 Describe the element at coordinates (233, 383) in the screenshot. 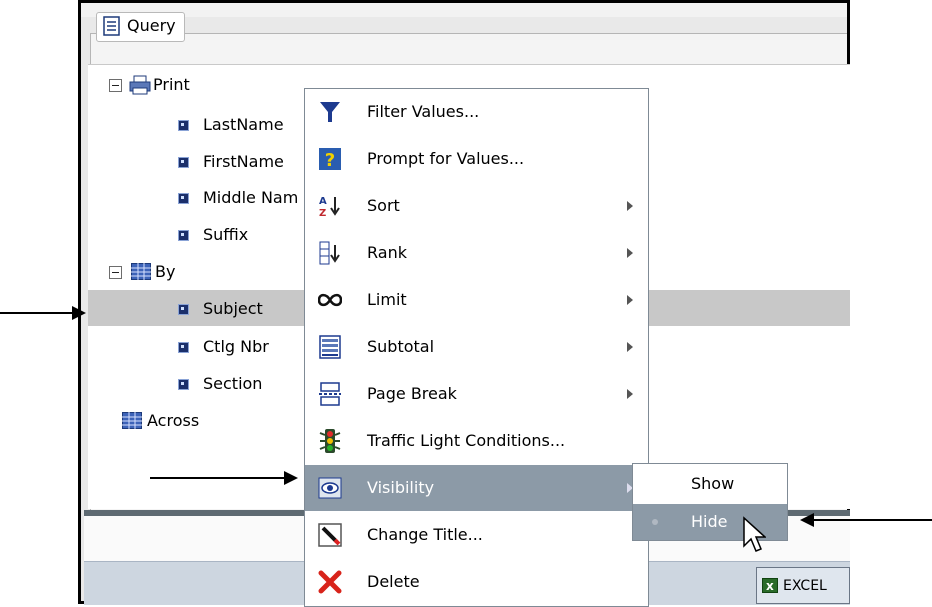

I see `field-label: Section` at that location.